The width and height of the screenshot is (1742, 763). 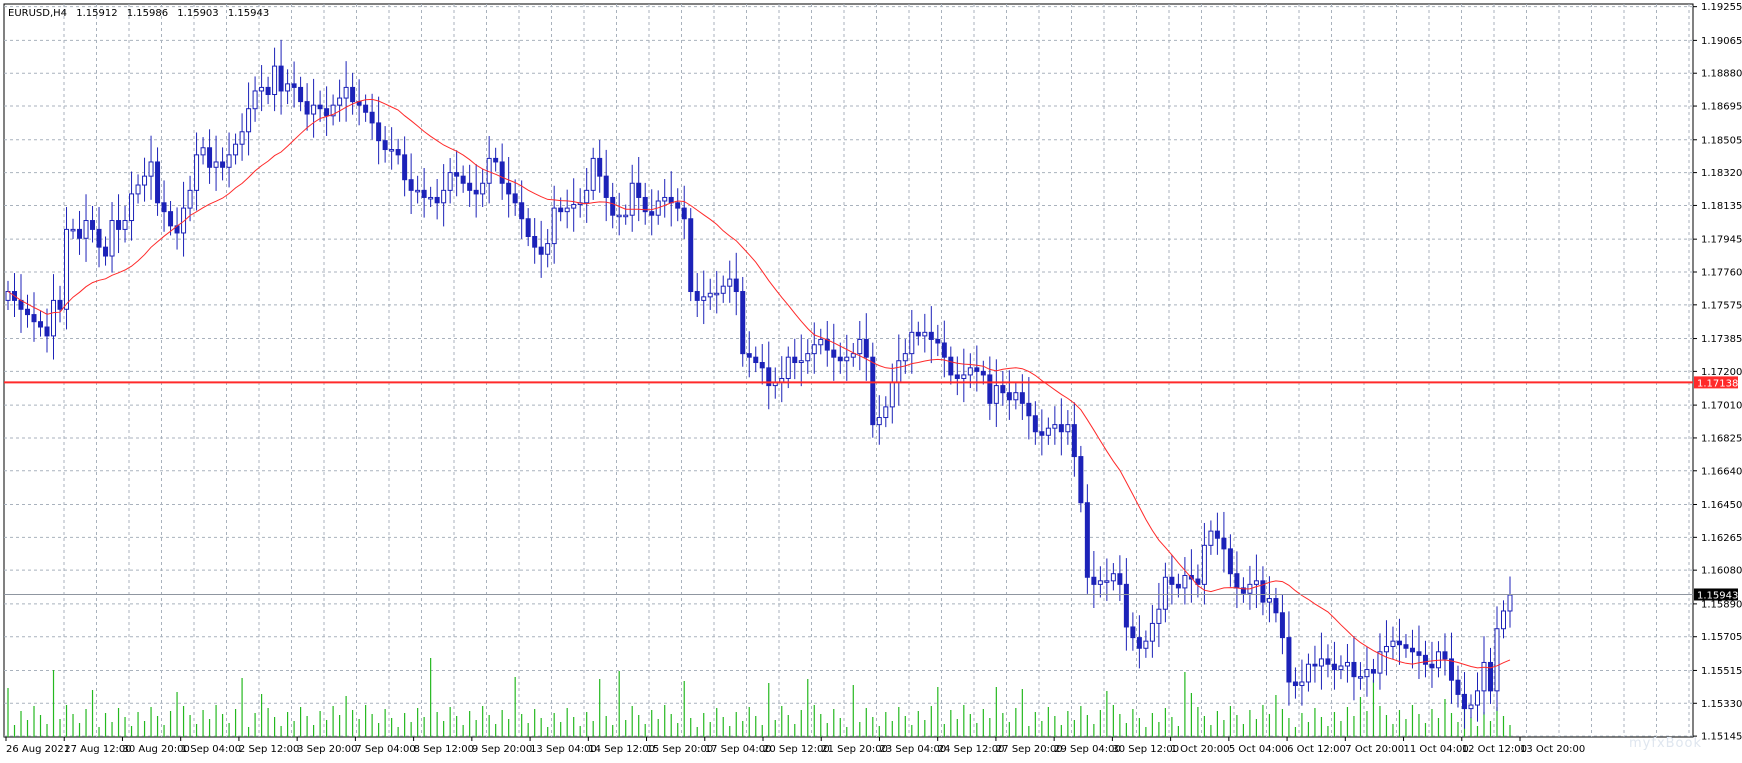 What do you see at coordinates (1721, 305) in the screenshot?
I see `price-tick-label: 1.17575` at bounding box center [1721, 305].